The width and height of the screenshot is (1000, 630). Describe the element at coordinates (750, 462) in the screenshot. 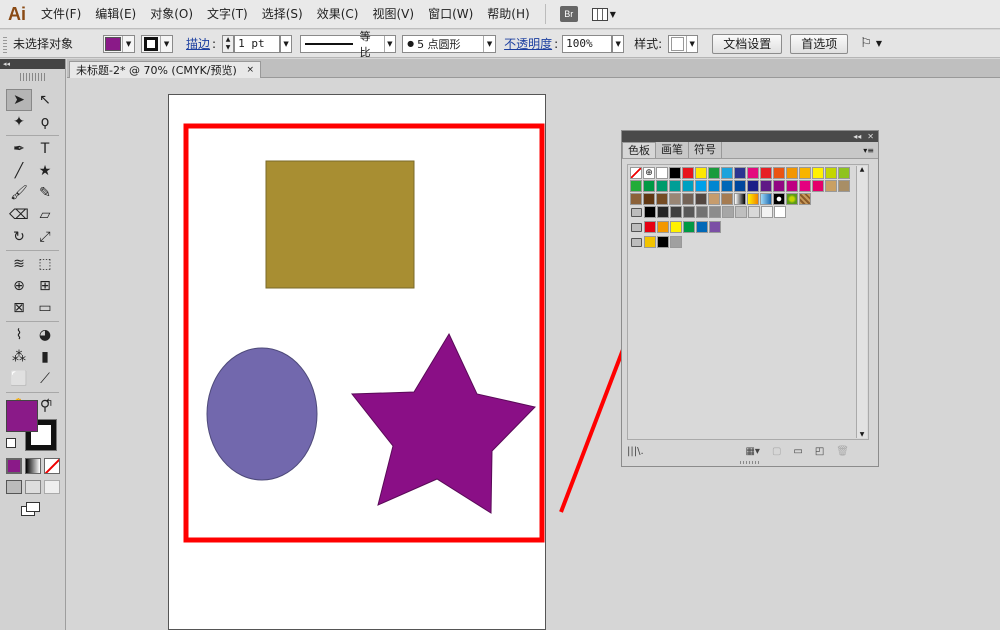

I see `panel-resize-grip` at that location.